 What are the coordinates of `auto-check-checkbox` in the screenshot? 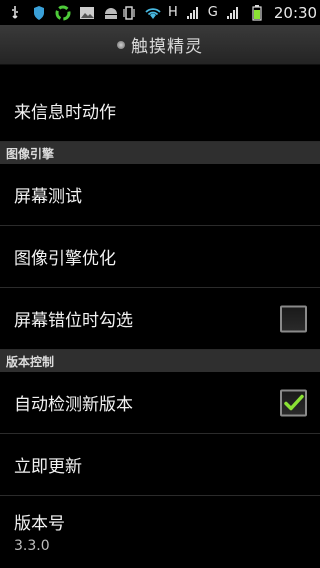 It's located at (293, 402).